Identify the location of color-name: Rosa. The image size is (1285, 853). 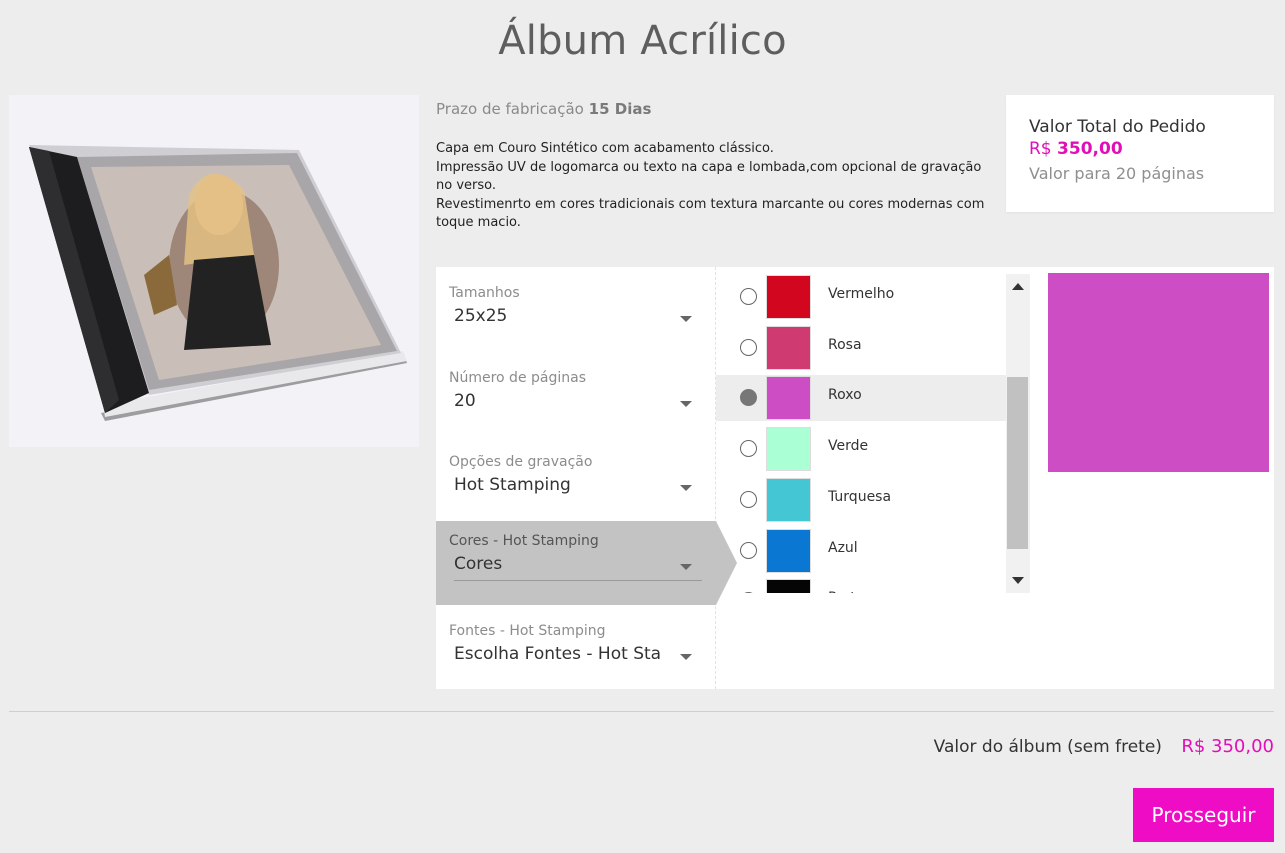
(845, 345).